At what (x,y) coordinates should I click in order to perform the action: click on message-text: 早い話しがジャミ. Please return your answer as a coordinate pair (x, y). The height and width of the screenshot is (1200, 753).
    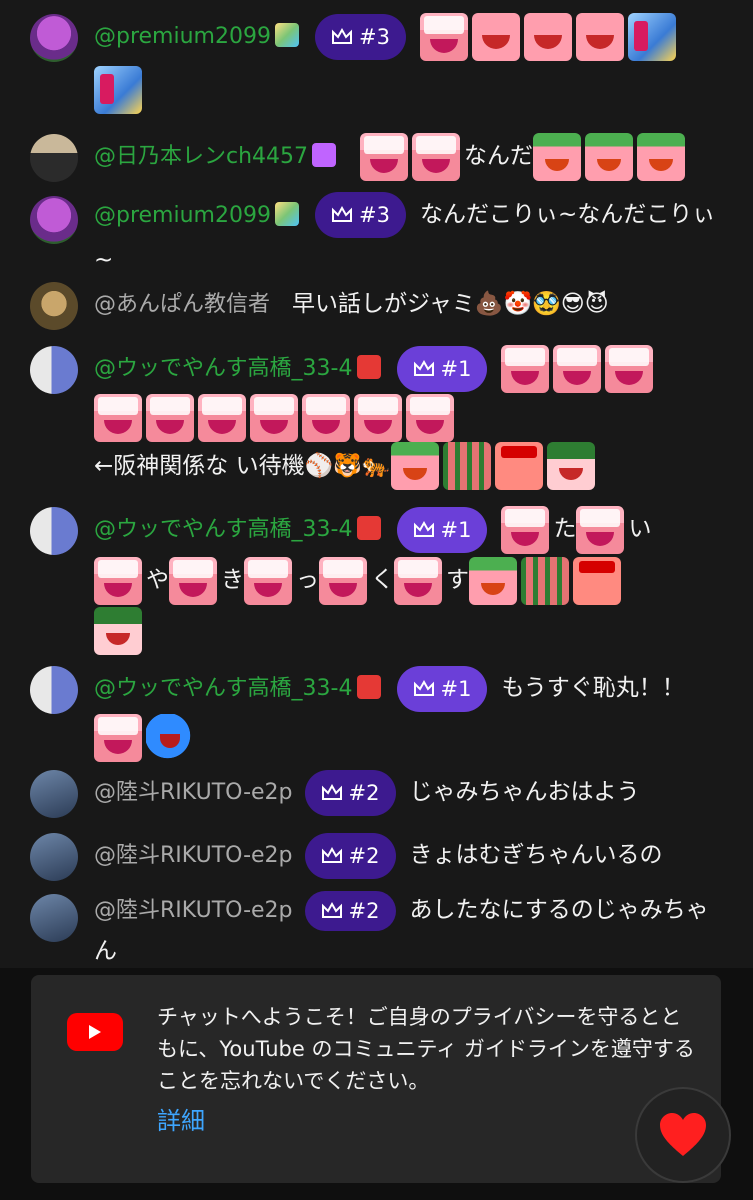
    Looking at the image, I should click on (383, 304).